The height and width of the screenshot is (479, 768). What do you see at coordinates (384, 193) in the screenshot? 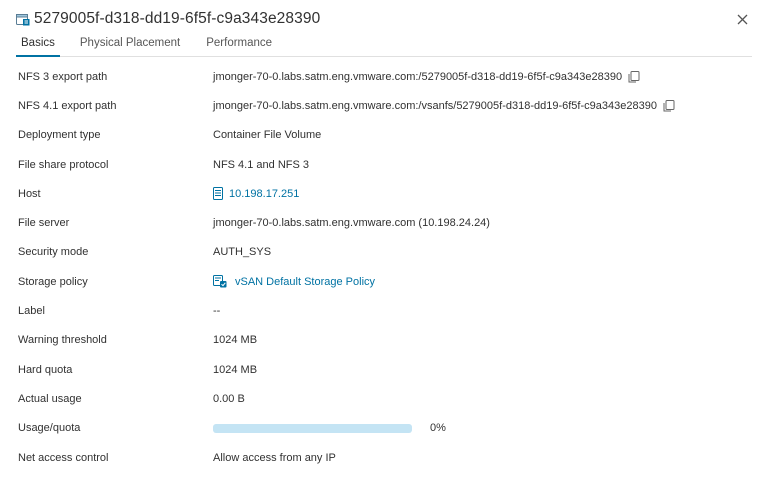
I see `row-host: Host 10.198.17.251` at bounding box center [384, 193].